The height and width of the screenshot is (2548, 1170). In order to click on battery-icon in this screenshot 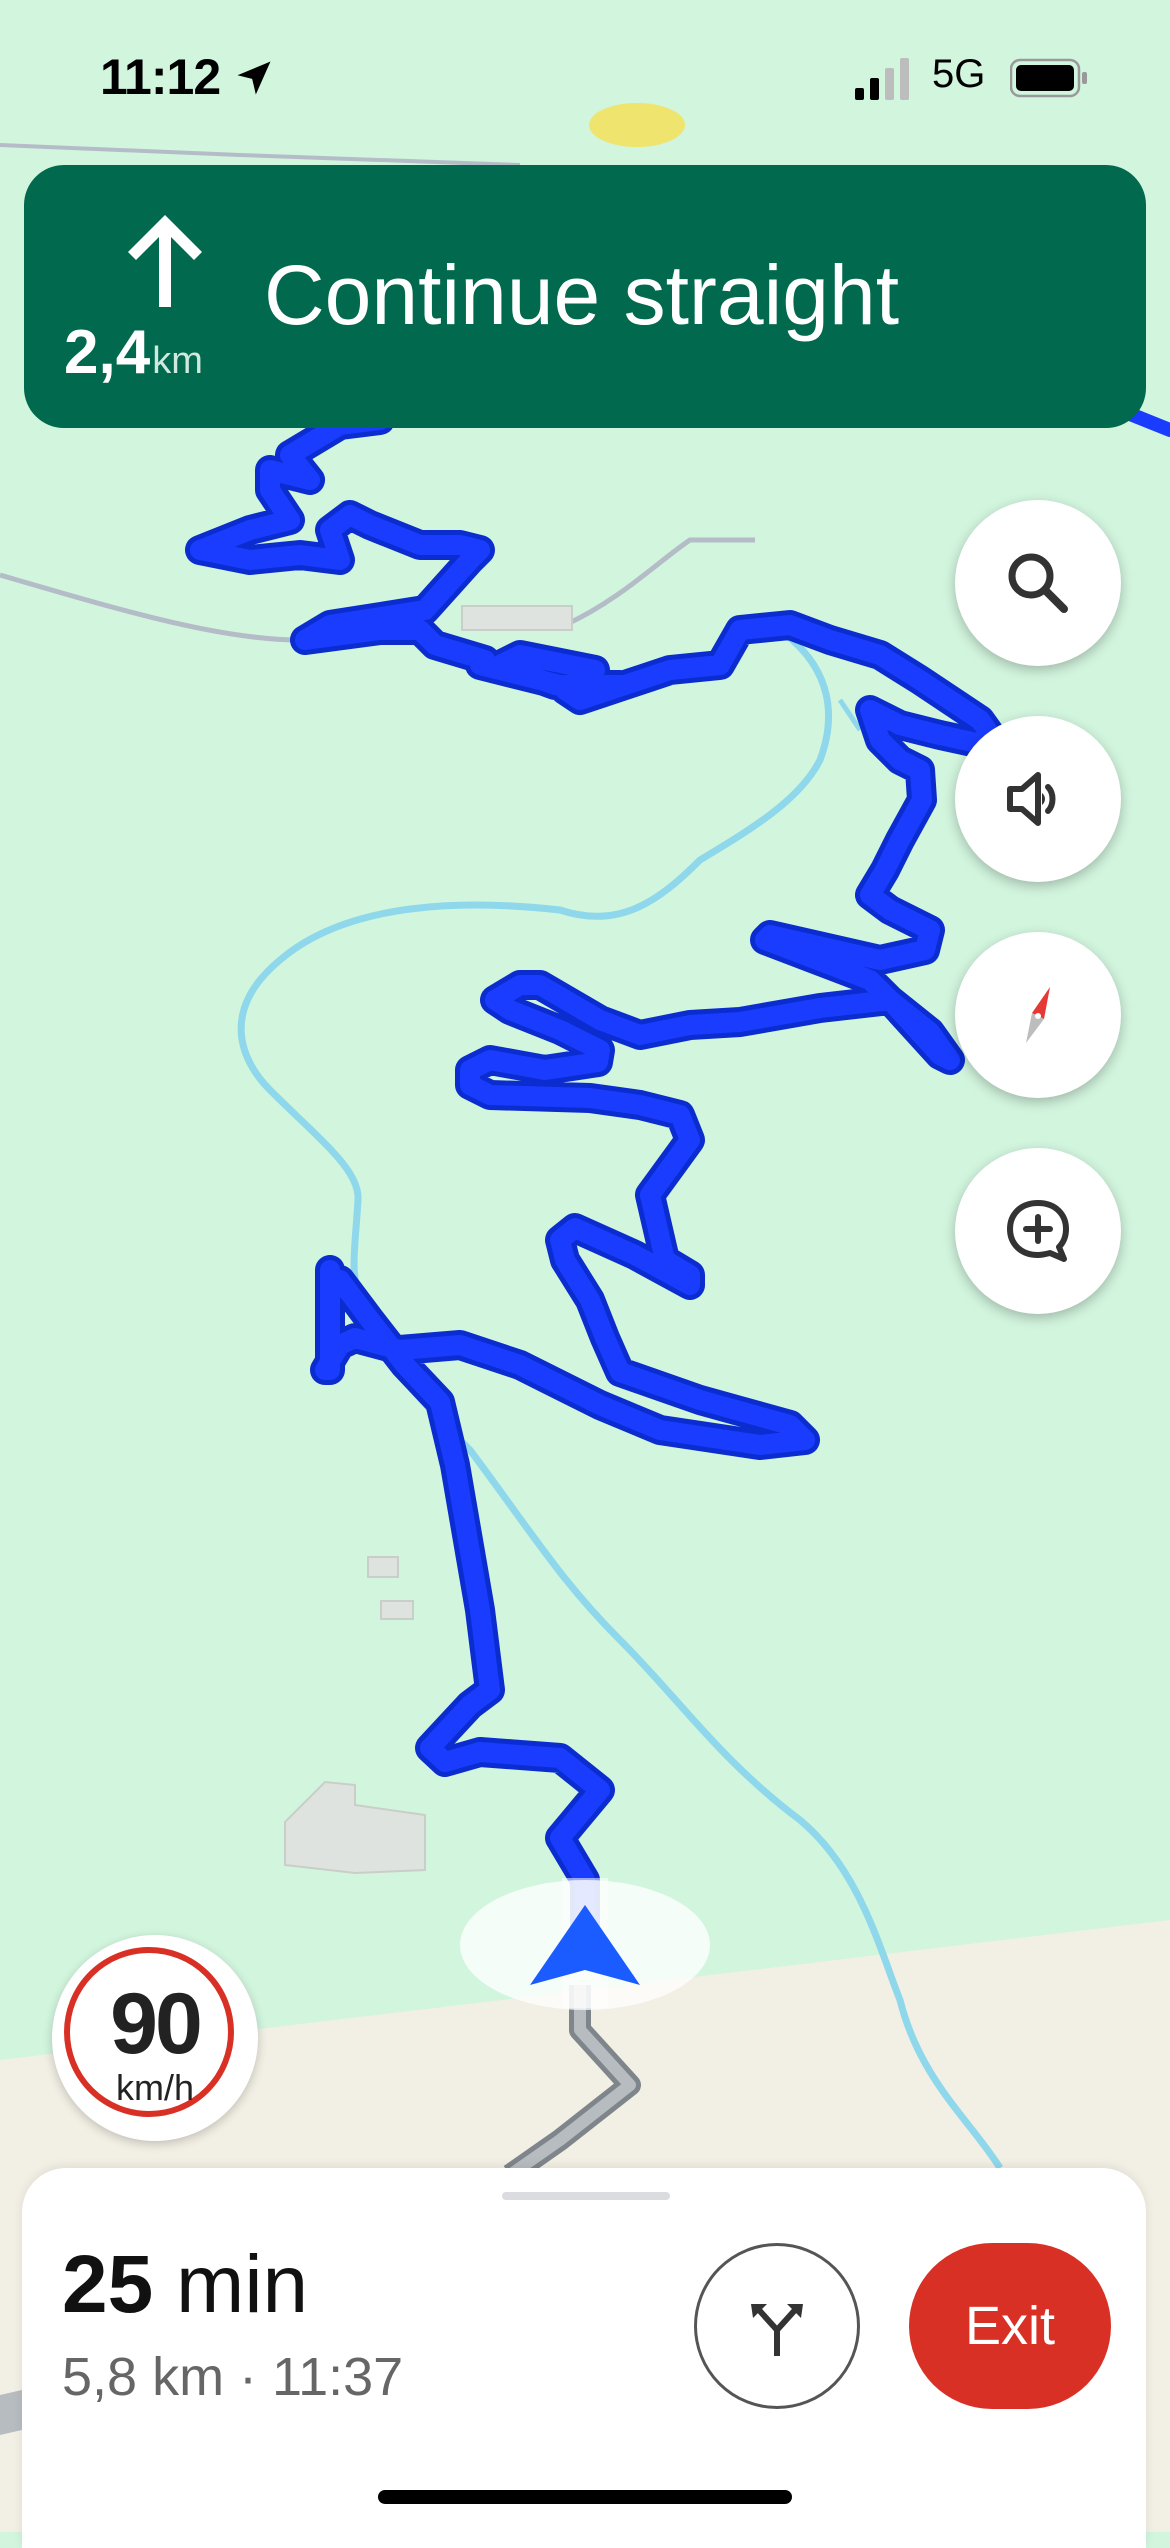, I will do `click(1048, 78)`.